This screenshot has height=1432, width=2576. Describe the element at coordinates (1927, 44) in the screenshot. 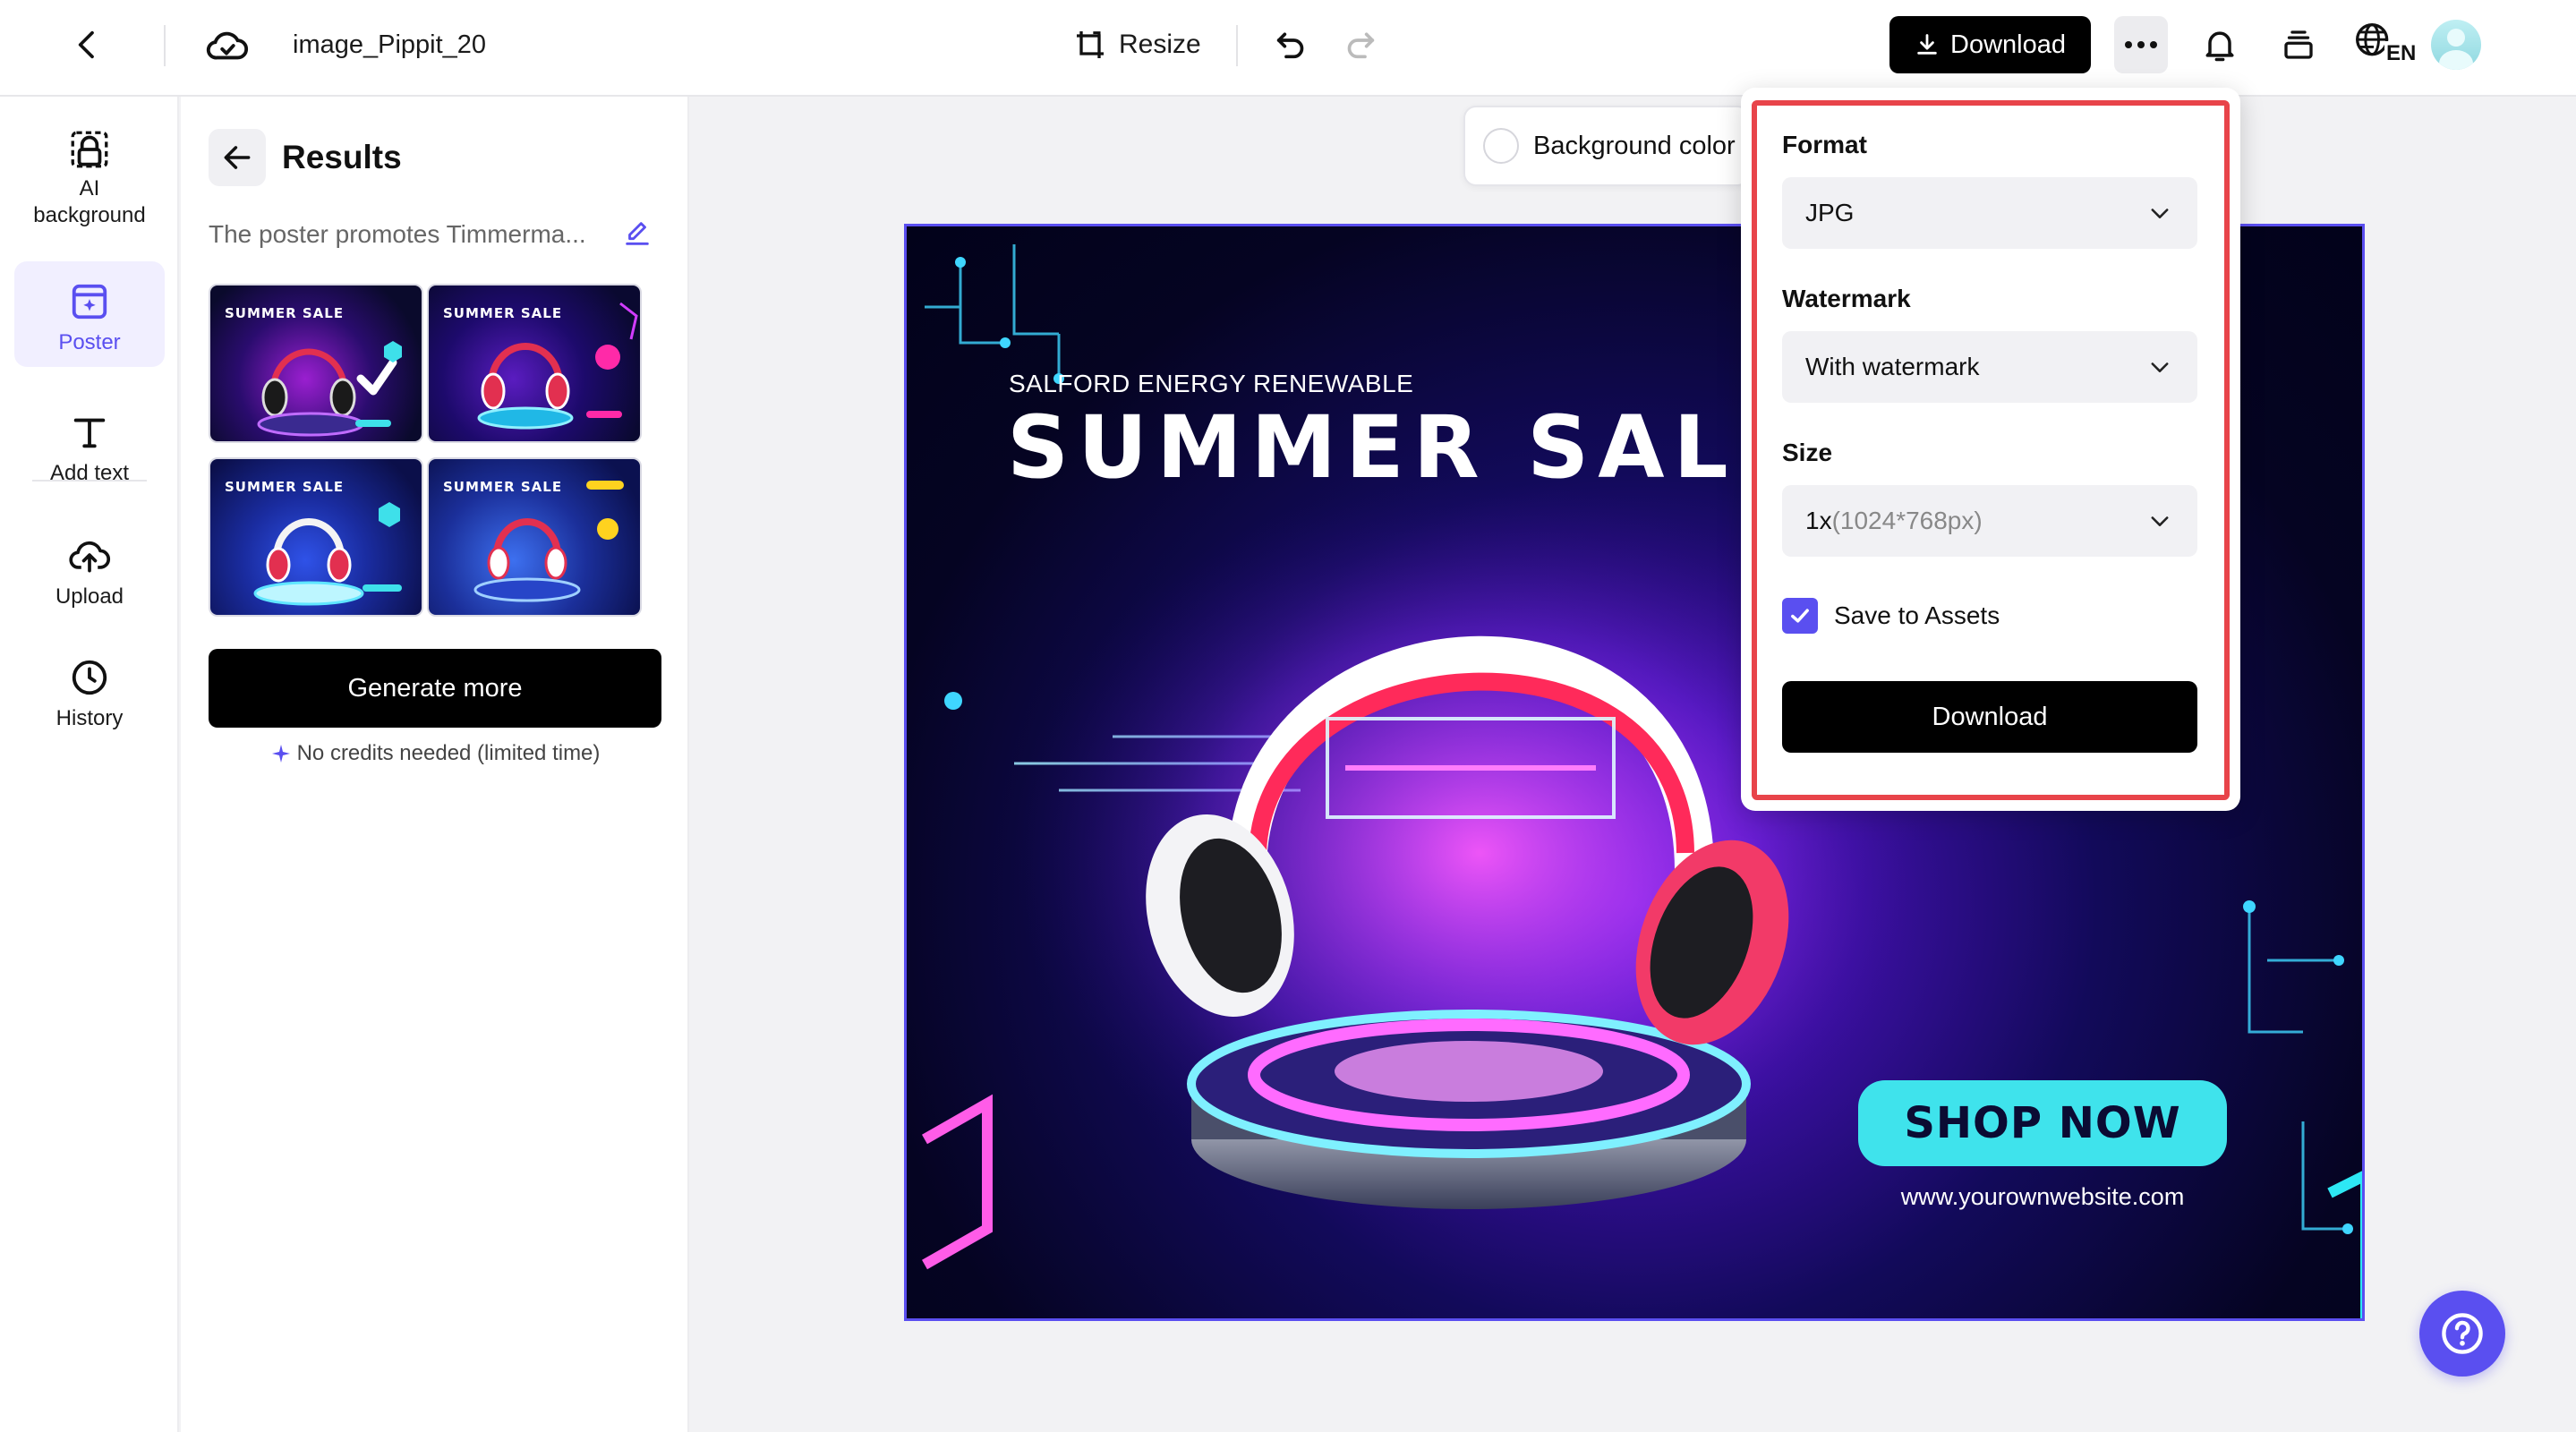

I see `download-icon` at that location.